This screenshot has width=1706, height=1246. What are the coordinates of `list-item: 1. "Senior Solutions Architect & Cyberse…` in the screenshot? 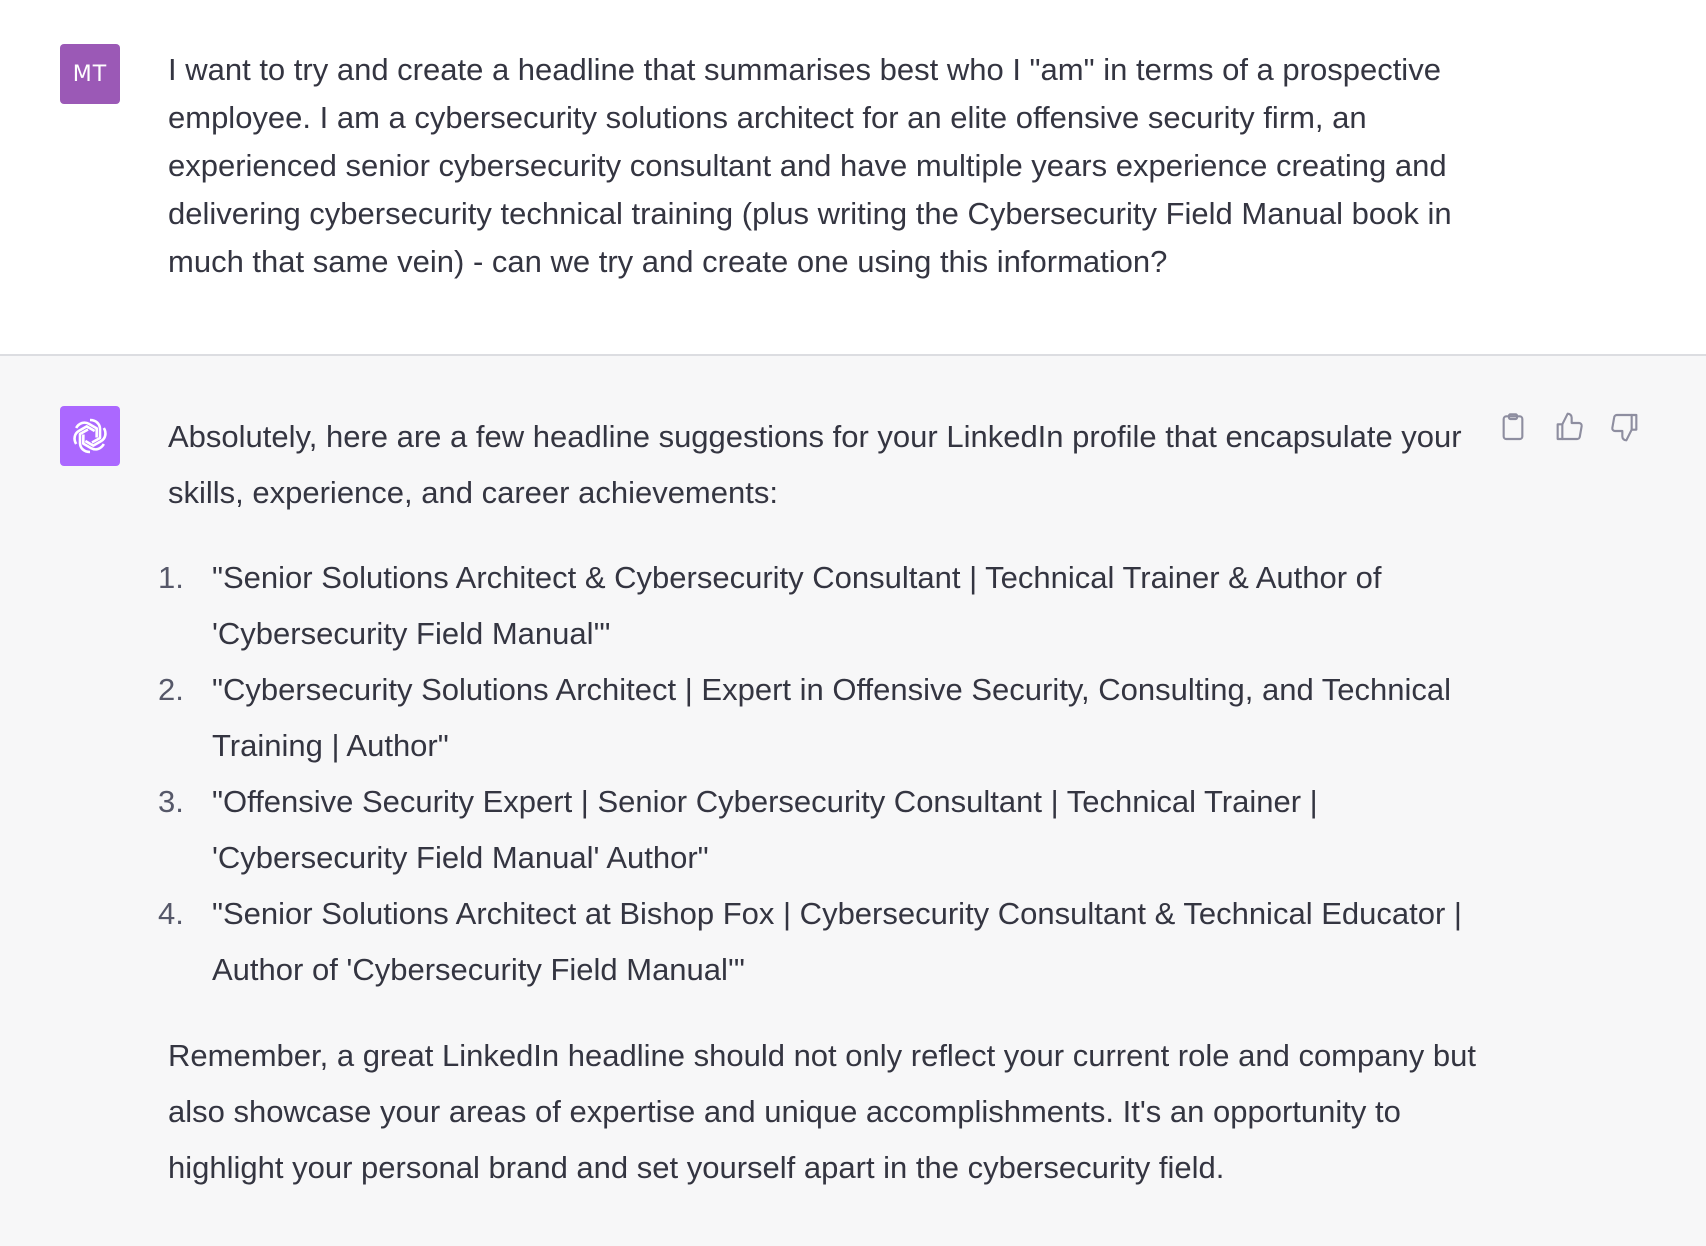 It's located at (818, 606).